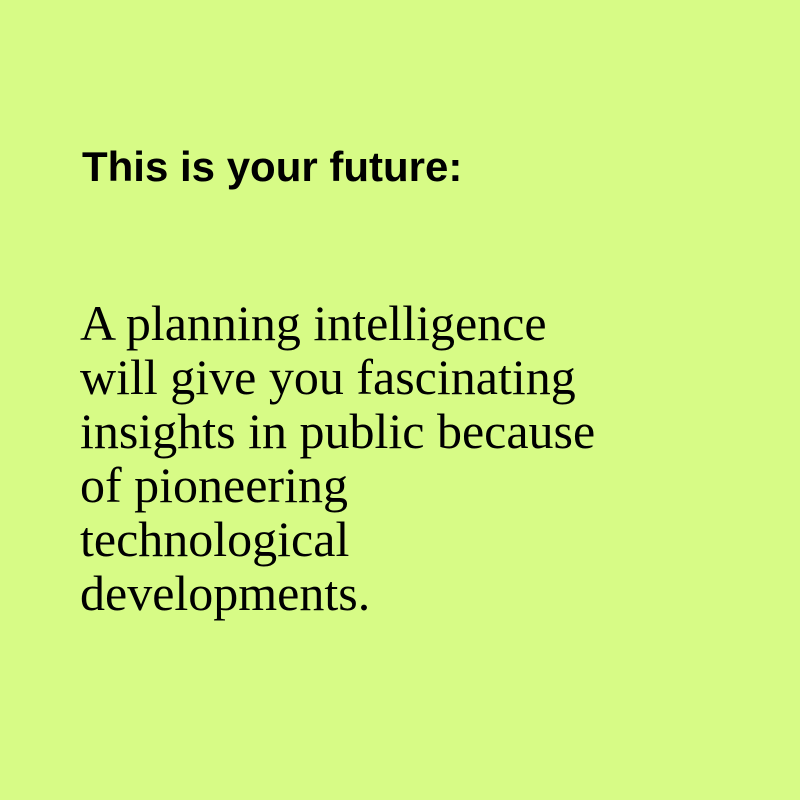 This screenshot has height=800, width=800. I want to click on heading: This is your future:, so click(272, 166).